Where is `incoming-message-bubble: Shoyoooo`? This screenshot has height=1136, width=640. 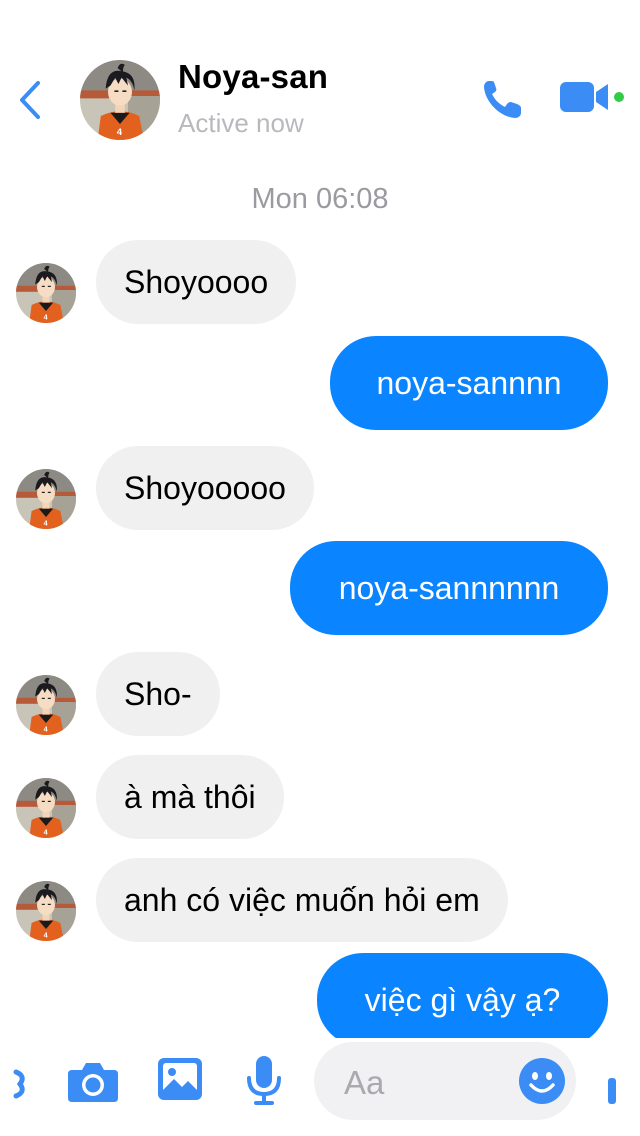 incoming-message-bubble: Shoyoooo is located at coordinates (196, 282).